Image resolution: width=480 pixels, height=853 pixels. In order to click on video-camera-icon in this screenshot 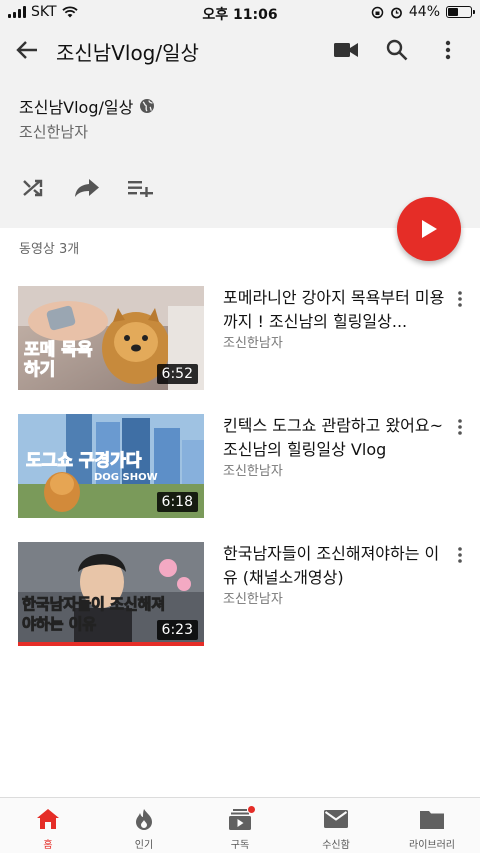, I will do `click(346, 50)`.